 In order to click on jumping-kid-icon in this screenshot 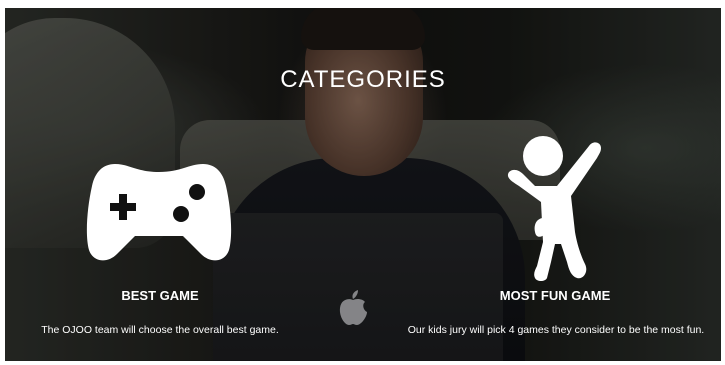, I will do `click(554, 208)`.